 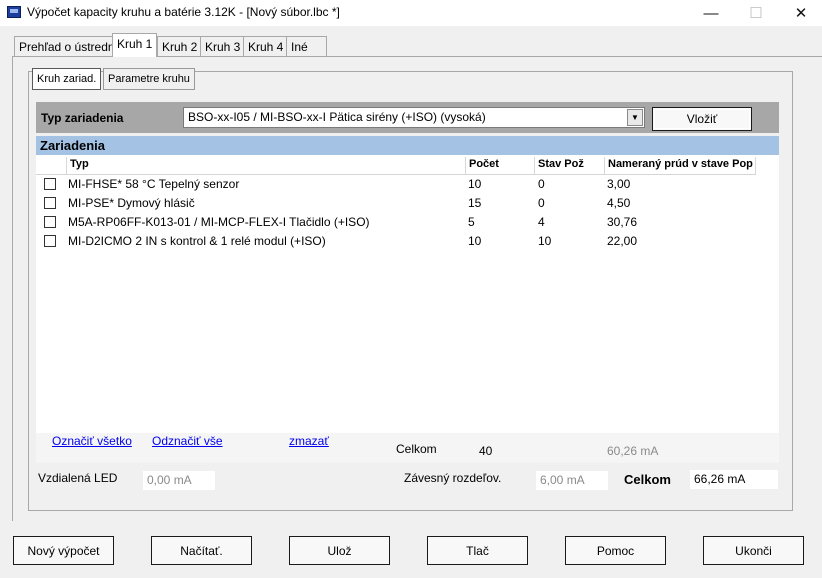 I want to click on delete-link: zmazať, so click(x=309, y=441).